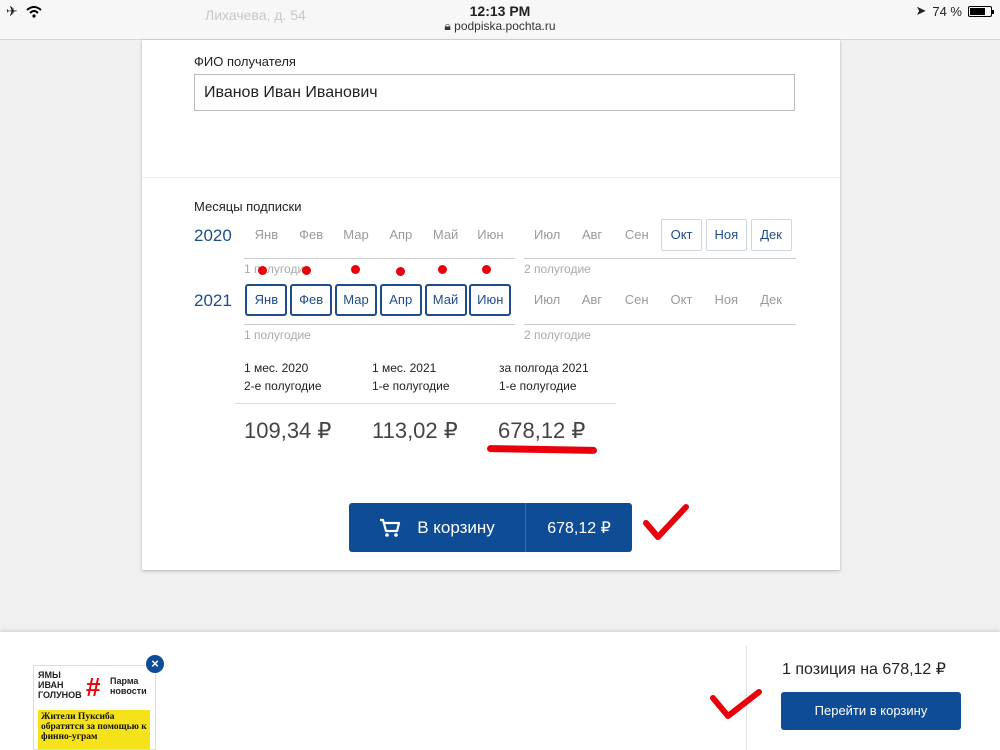 This screenshot has height=750, width=1000. I want to click on month-2021-jan: Янв, so click(266, 300).